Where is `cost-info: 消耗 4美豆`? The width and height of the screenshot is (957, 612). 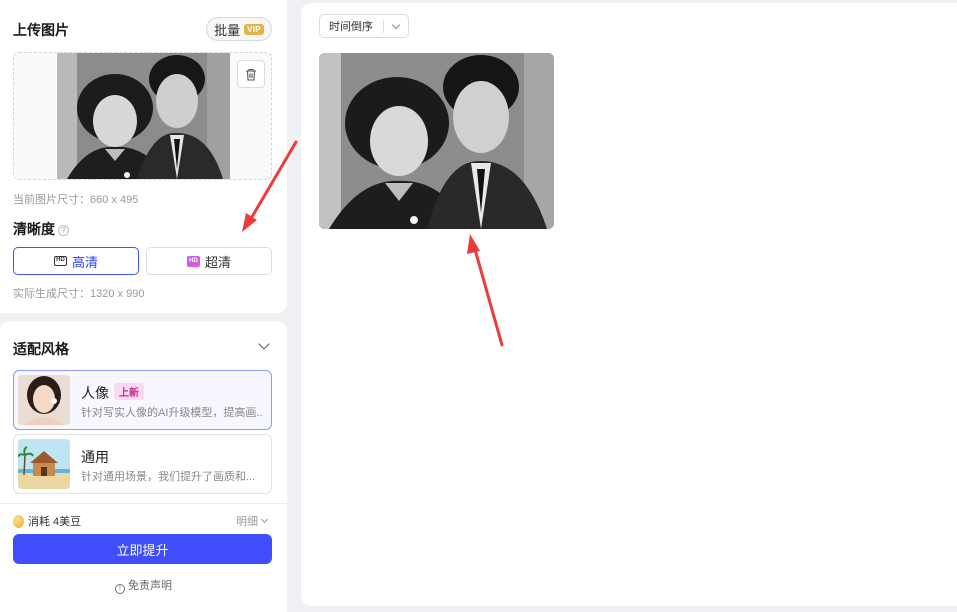
cost-info: 消耗 4美豆 is located at coordinates (47, 521).